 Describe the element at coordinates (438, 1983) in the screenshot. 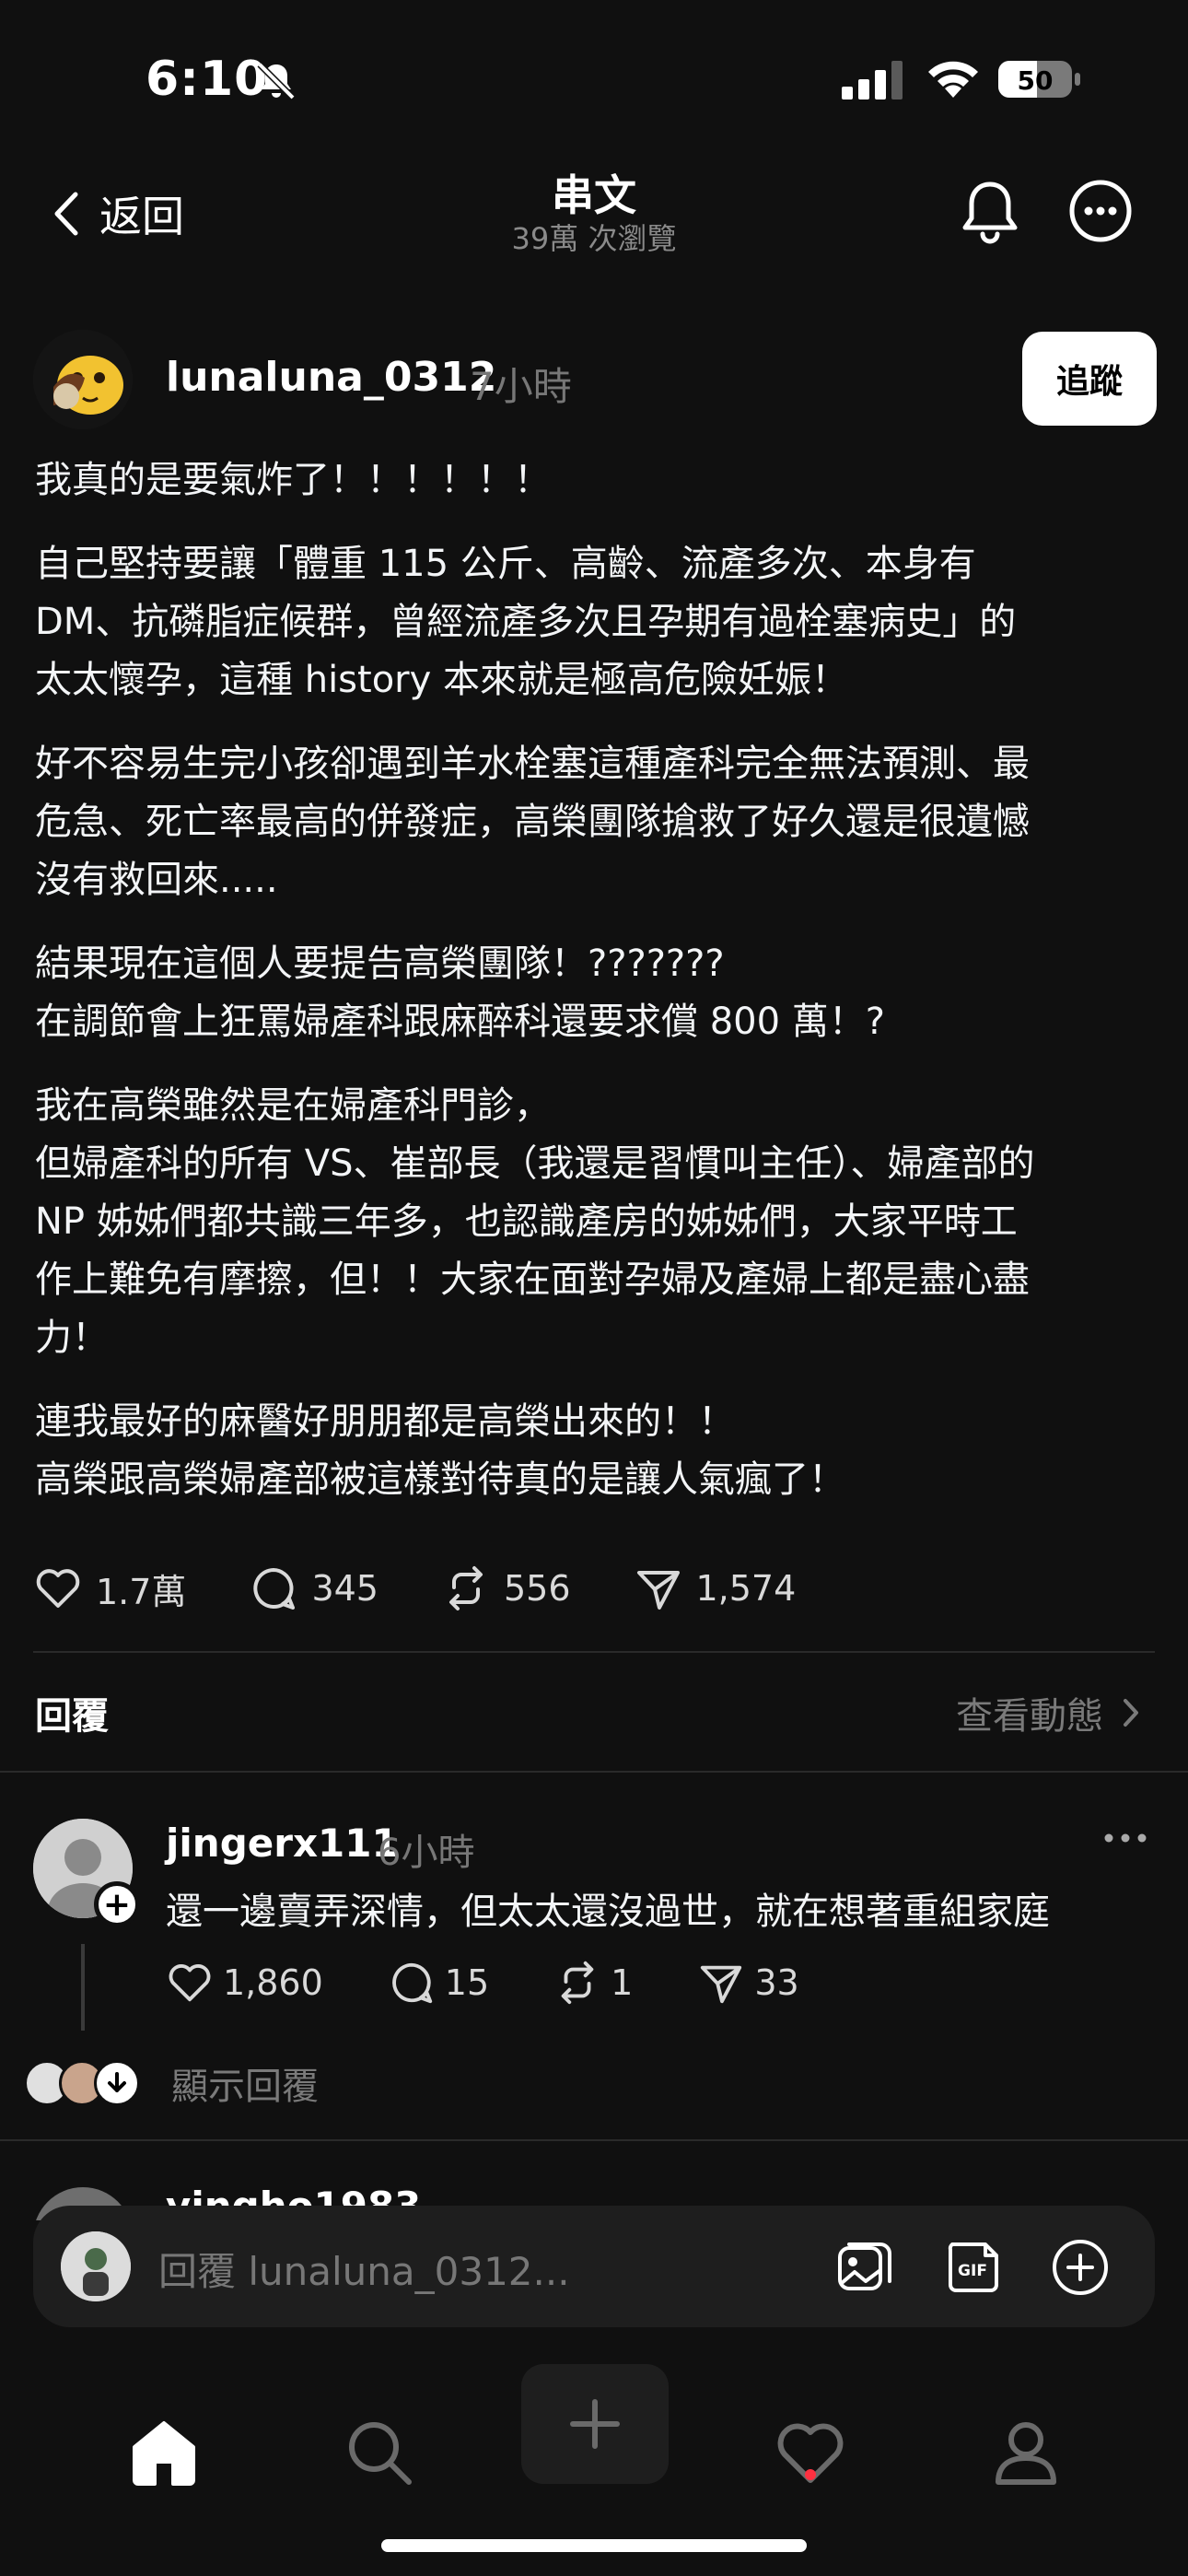

I see `comment-button: 15` at that location.